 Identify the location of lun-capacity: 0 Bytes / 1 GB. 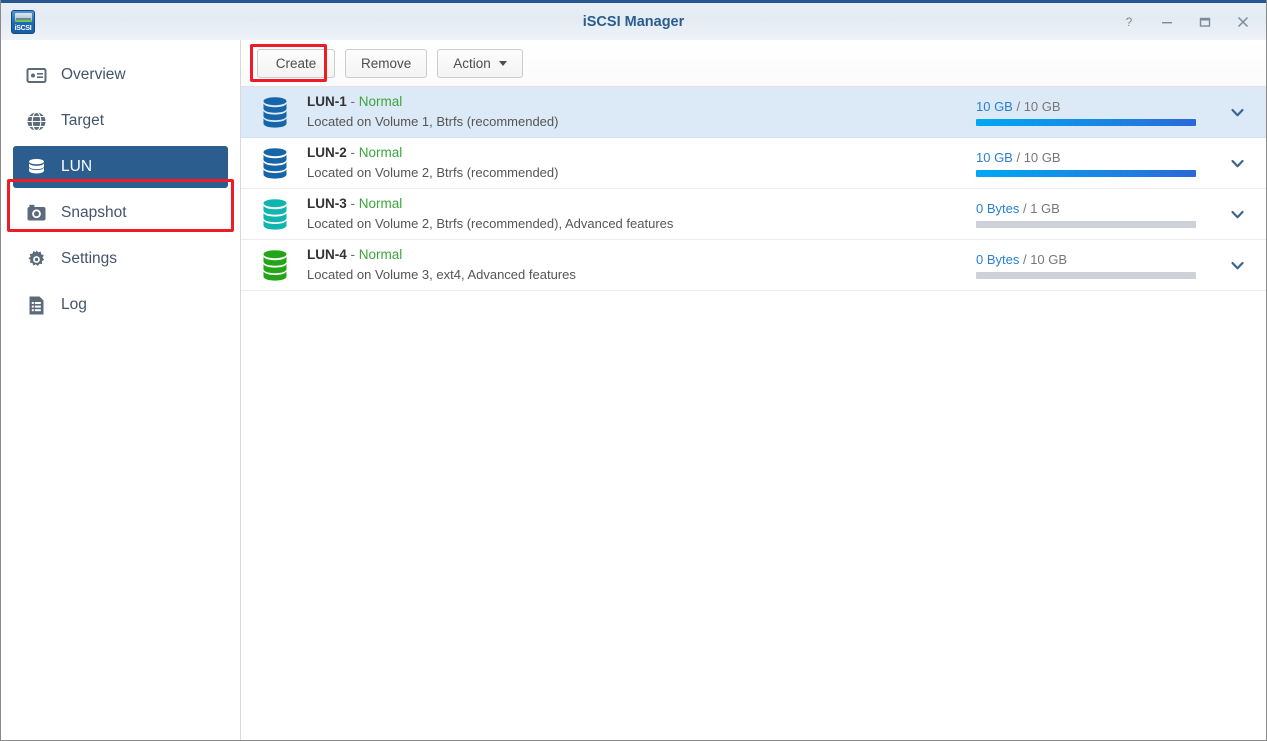
(1096, 214).